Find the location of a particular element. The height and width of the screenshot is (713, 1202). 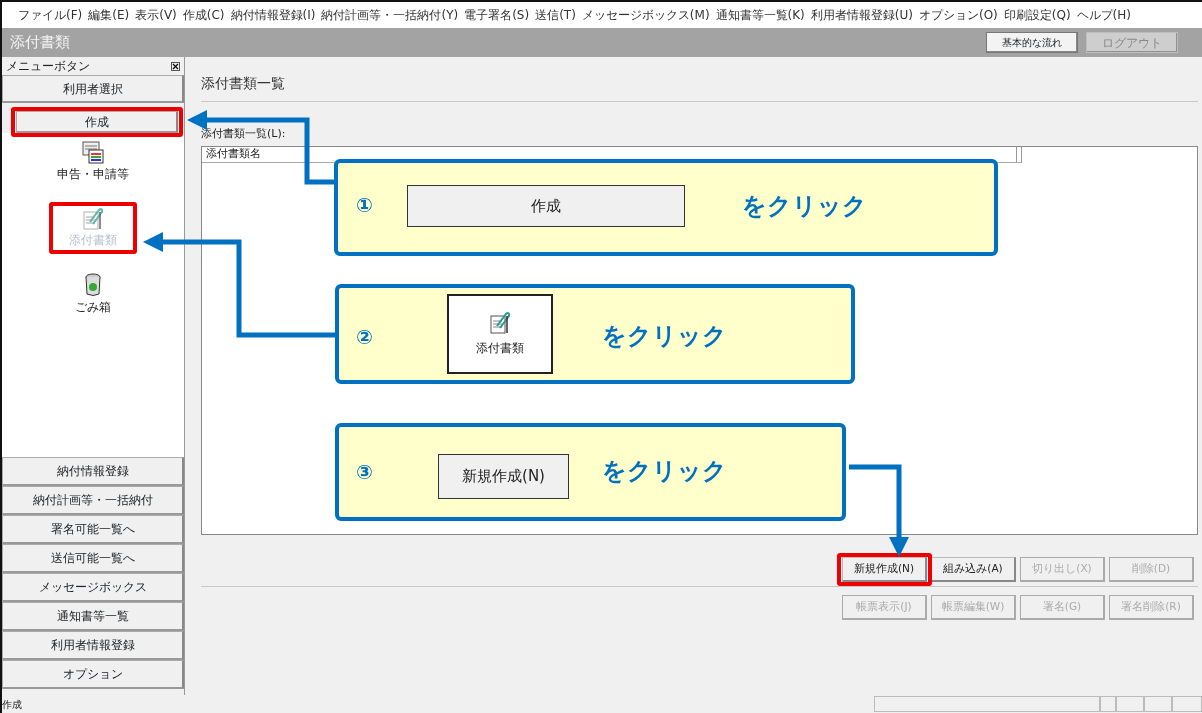

trash-can-icon is located at coordinates (93, 285).